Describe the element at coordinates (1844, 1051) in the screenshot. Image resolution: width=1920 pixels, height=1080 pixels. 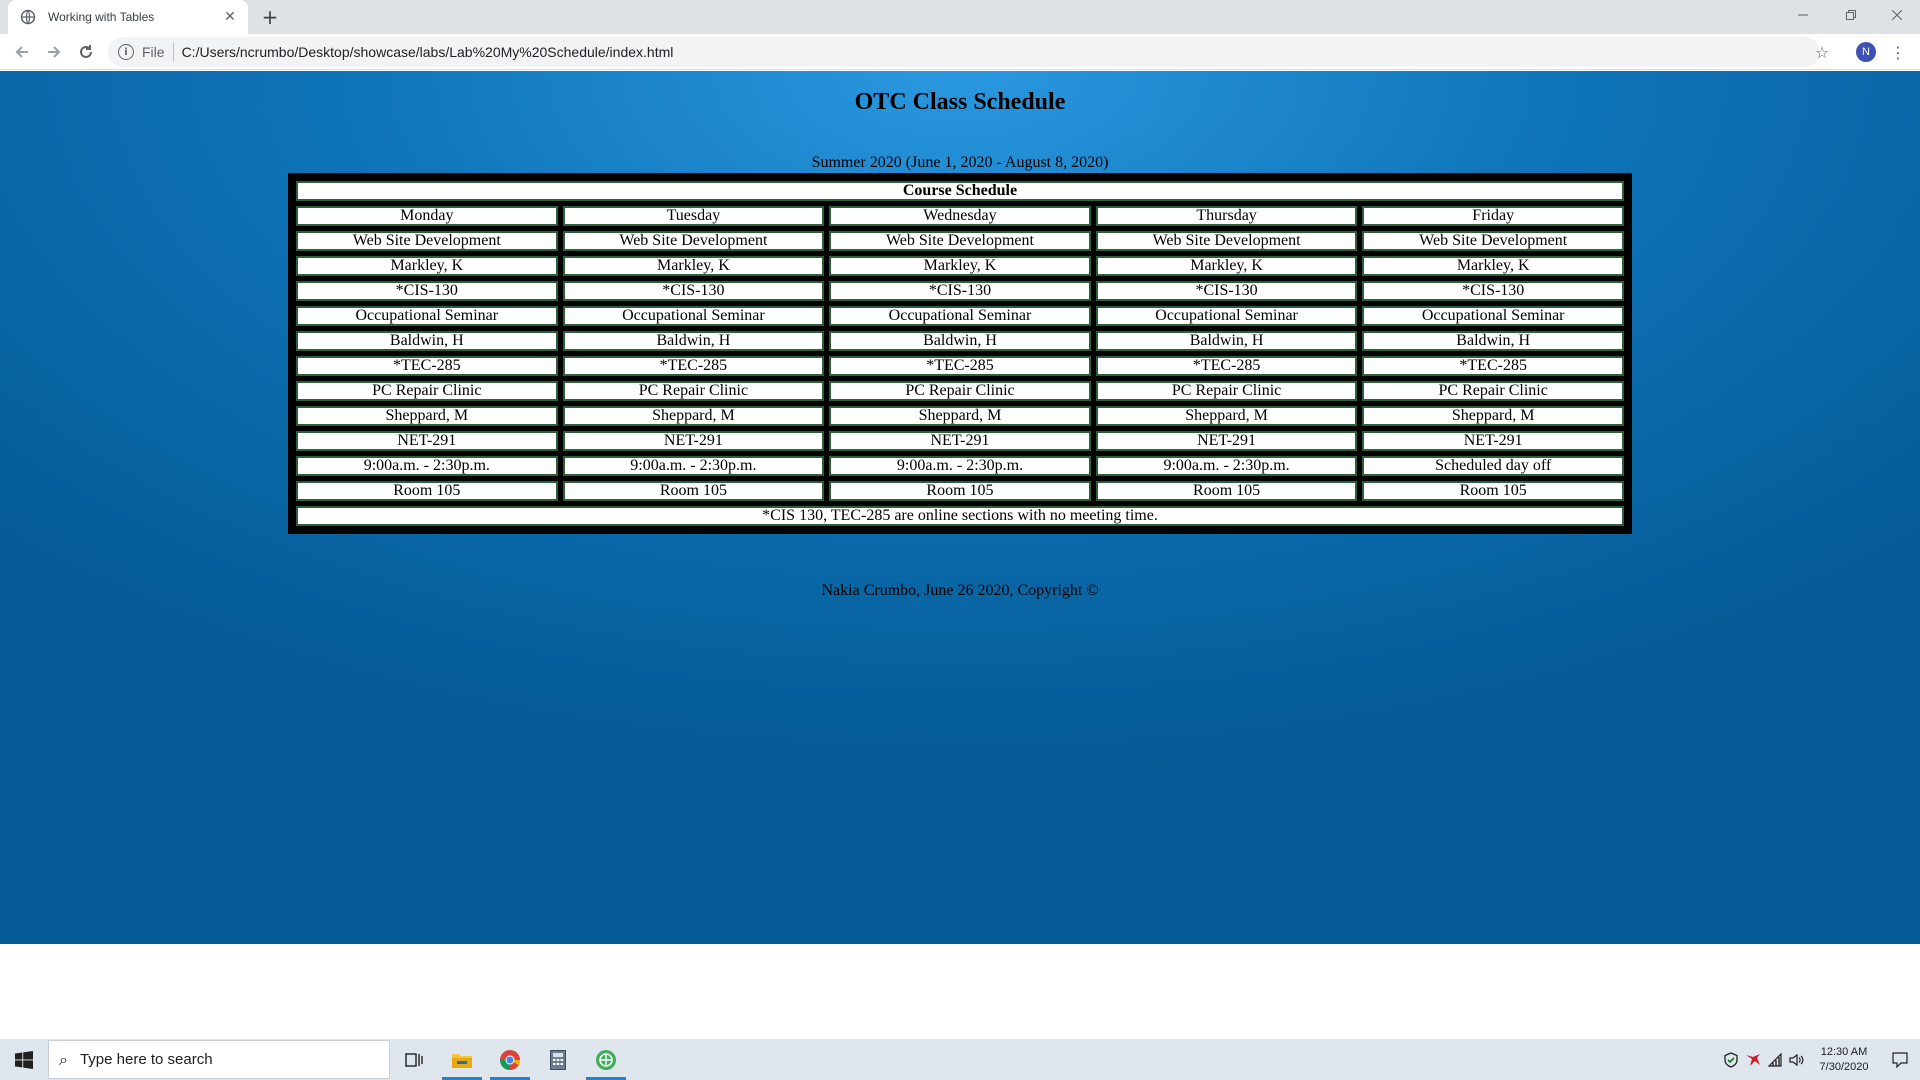
I see `clock-time: 12:30 AM` at that location.